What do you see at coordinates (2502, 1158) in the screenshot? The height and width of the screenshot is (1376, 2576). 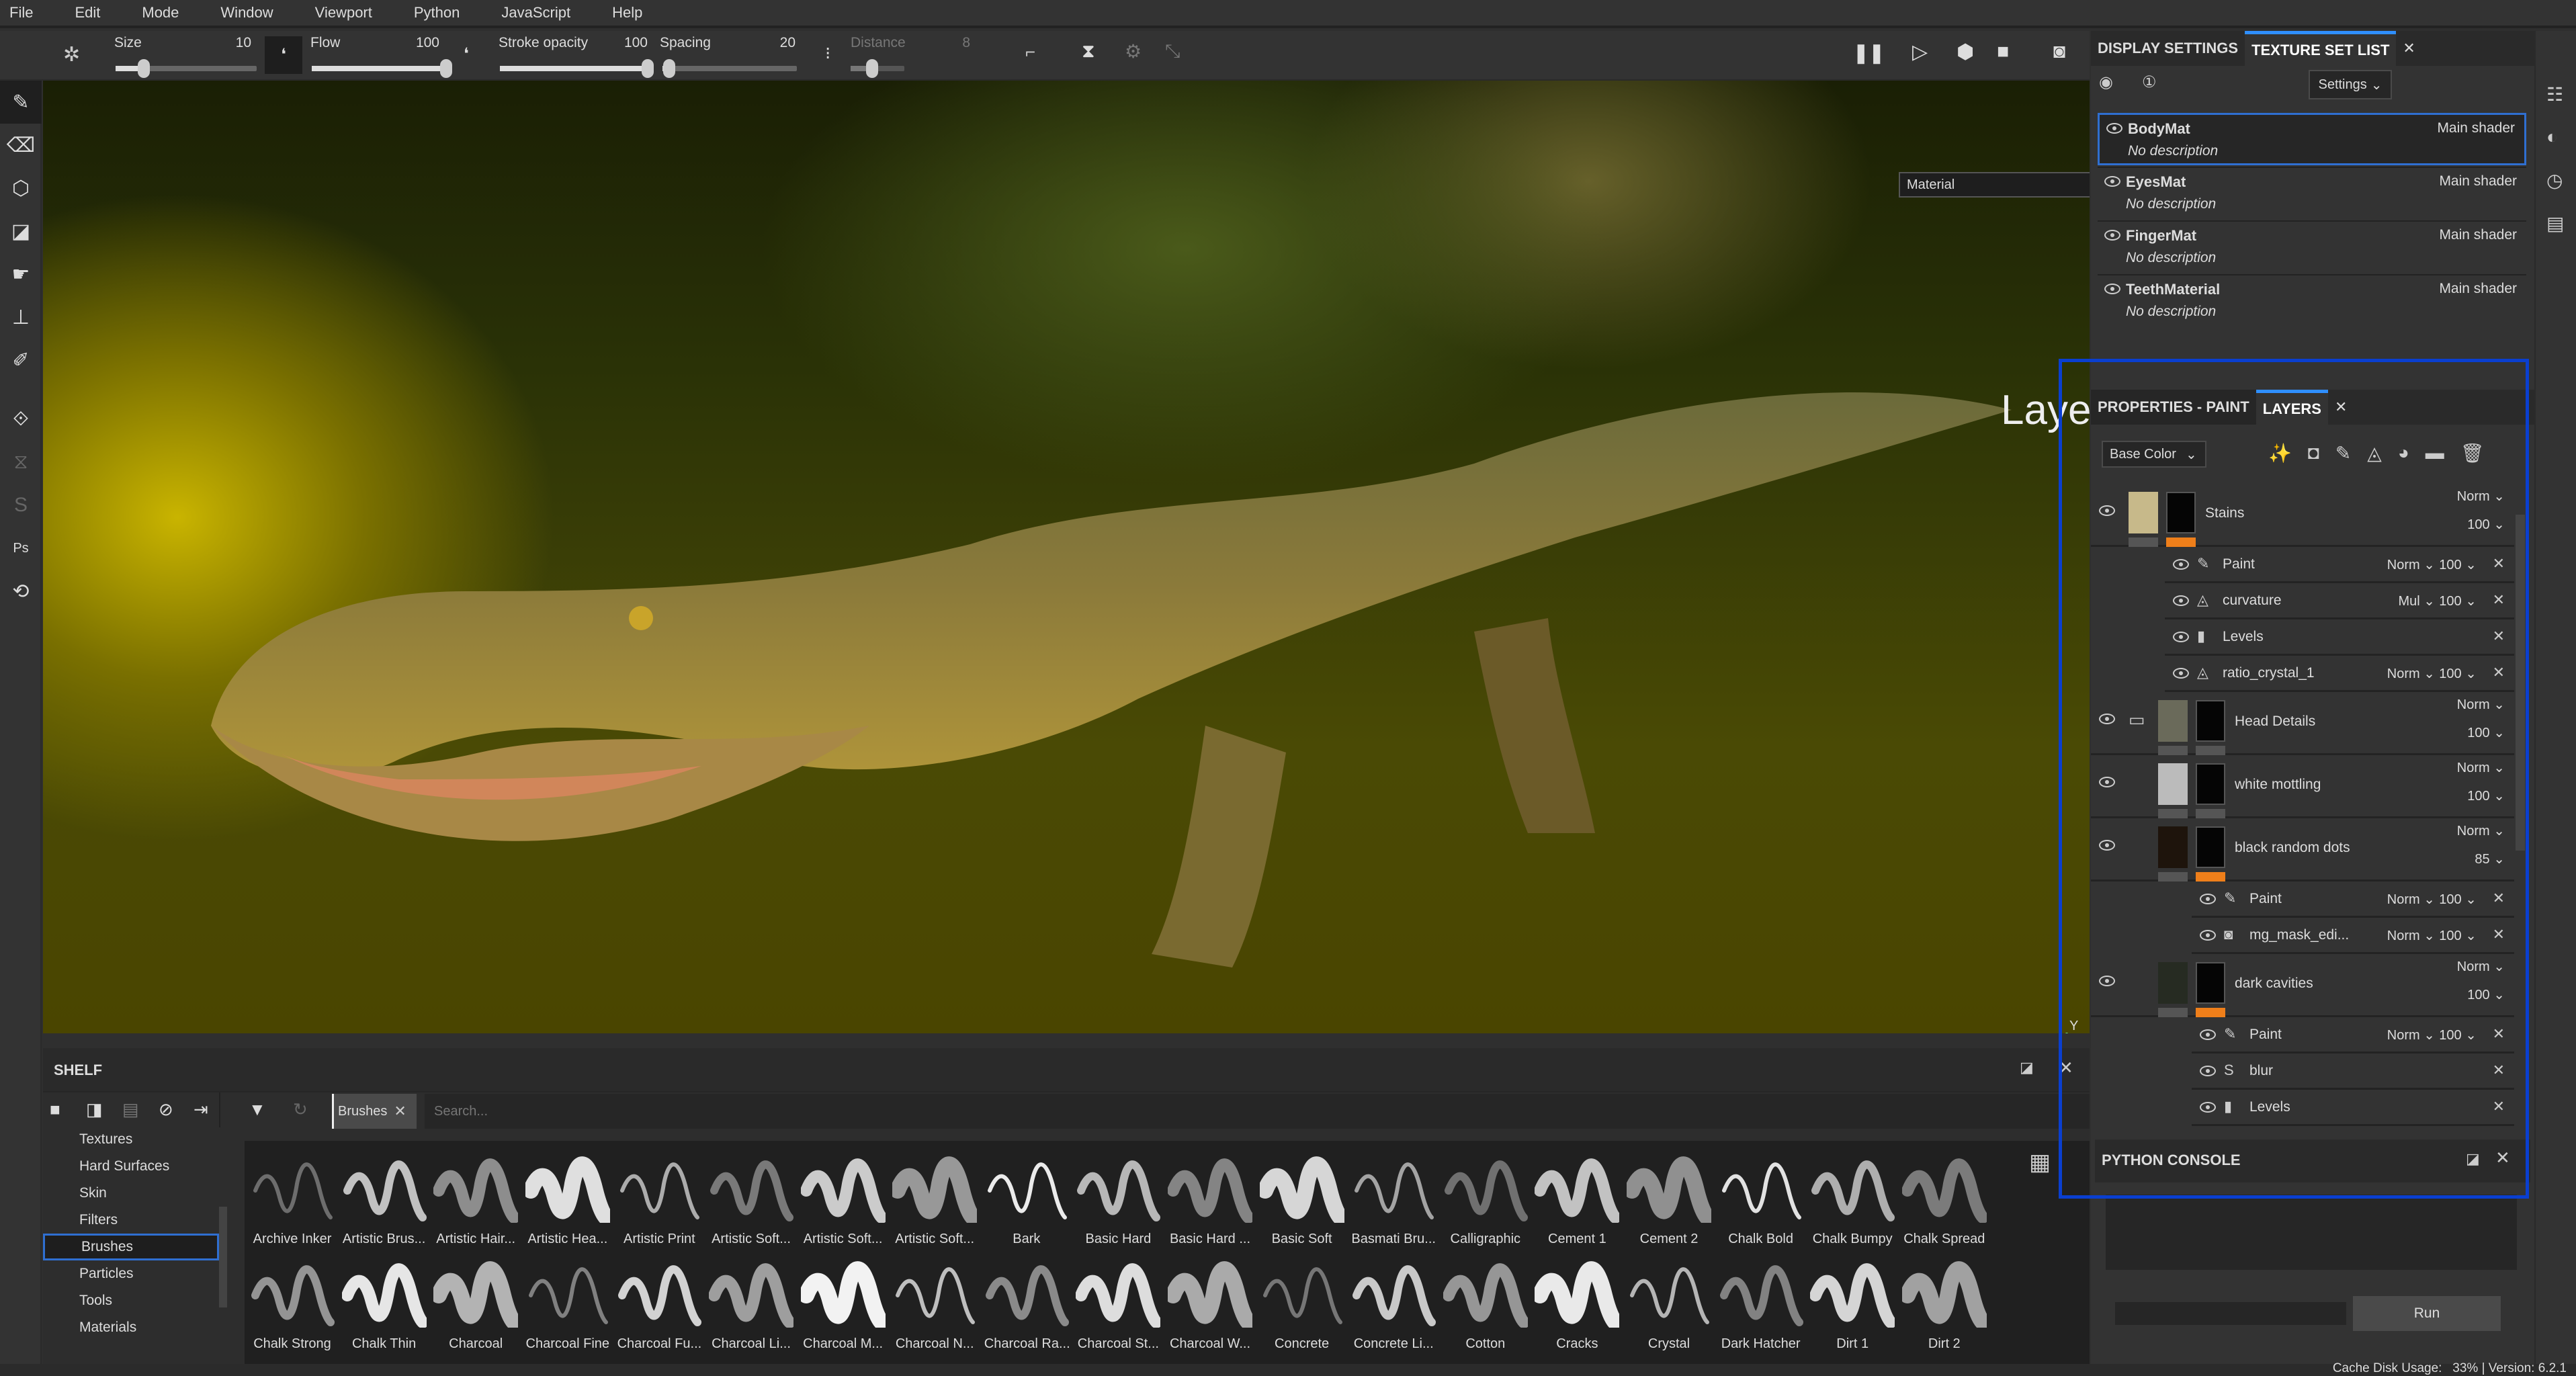 I see `close-console-icon: ✕` at bounding box center [2502, 1158].